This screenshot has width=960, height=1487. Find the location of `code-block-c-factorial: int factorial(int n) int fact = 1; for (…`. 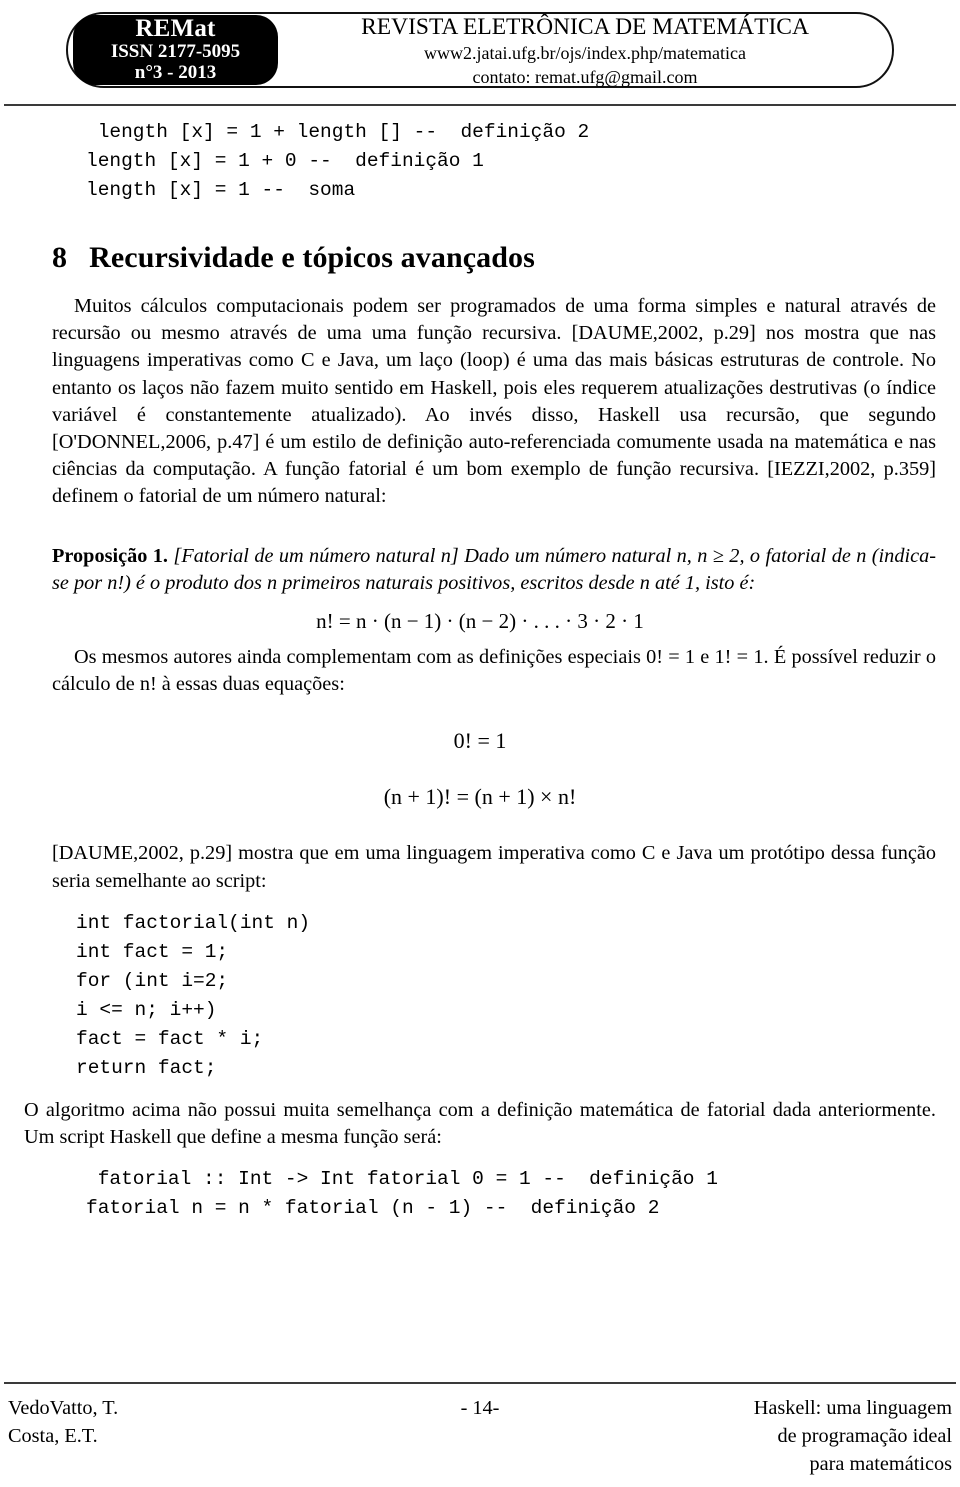

code-block-c-factorial: int factorial(int n) int fact = 1; for (… is located at coordinates (480, 996).